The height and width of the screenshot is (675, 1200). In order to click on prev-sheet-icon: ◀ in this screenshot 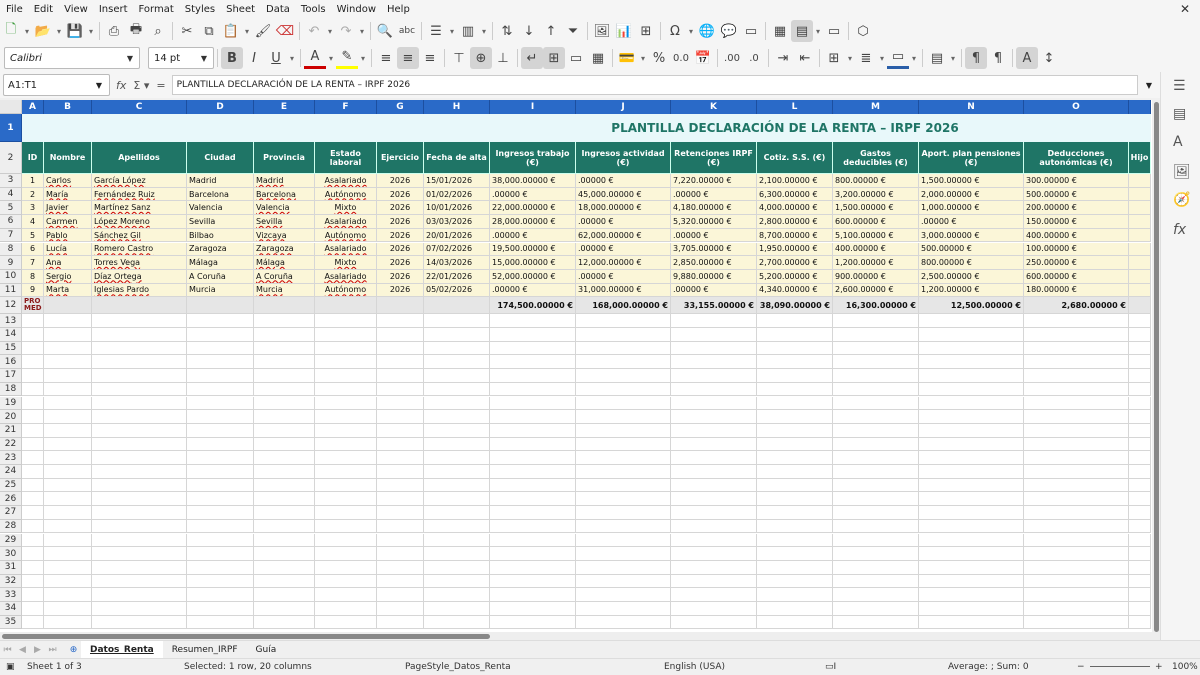, I will do `click(22, 650)`.